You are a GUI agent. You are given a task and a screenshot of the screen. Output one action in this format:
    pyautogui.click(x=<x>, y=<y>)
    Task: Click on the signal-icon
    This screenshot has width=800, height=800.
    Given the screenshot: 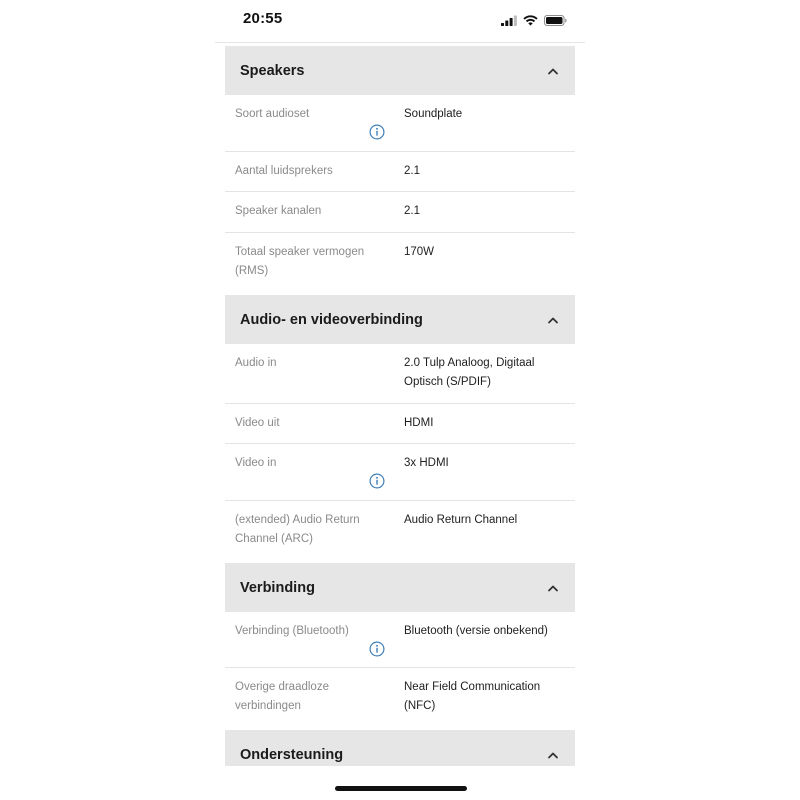 What is the action you would take?
    pyautogui.click(x=509, y=20)
    